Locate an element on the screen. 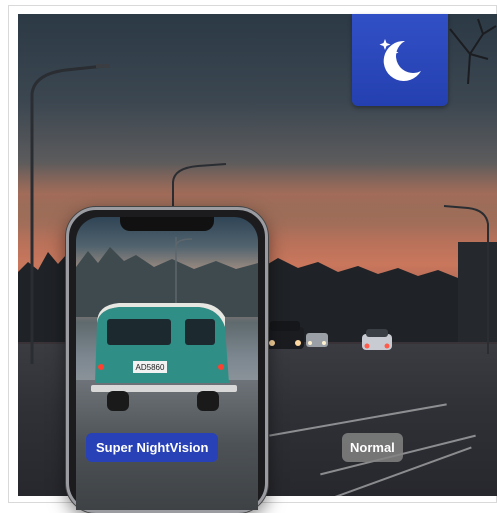 This screenshot has height=513, width=497. svg-text: AD5860 is located at coordinates (150, 367).